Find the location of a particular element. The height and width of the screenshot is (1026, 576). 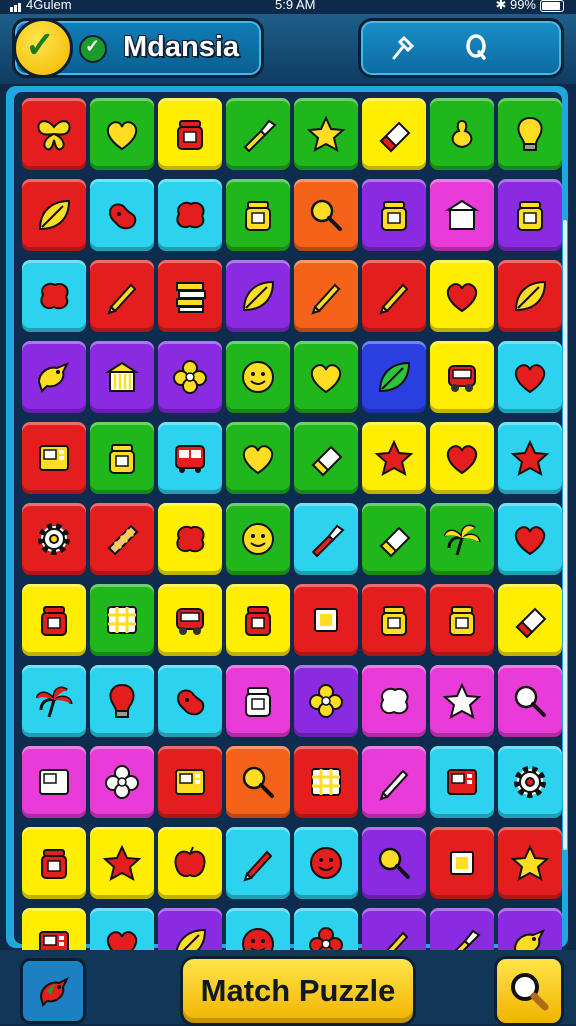

face-icon is located at coordinates (258, 539).